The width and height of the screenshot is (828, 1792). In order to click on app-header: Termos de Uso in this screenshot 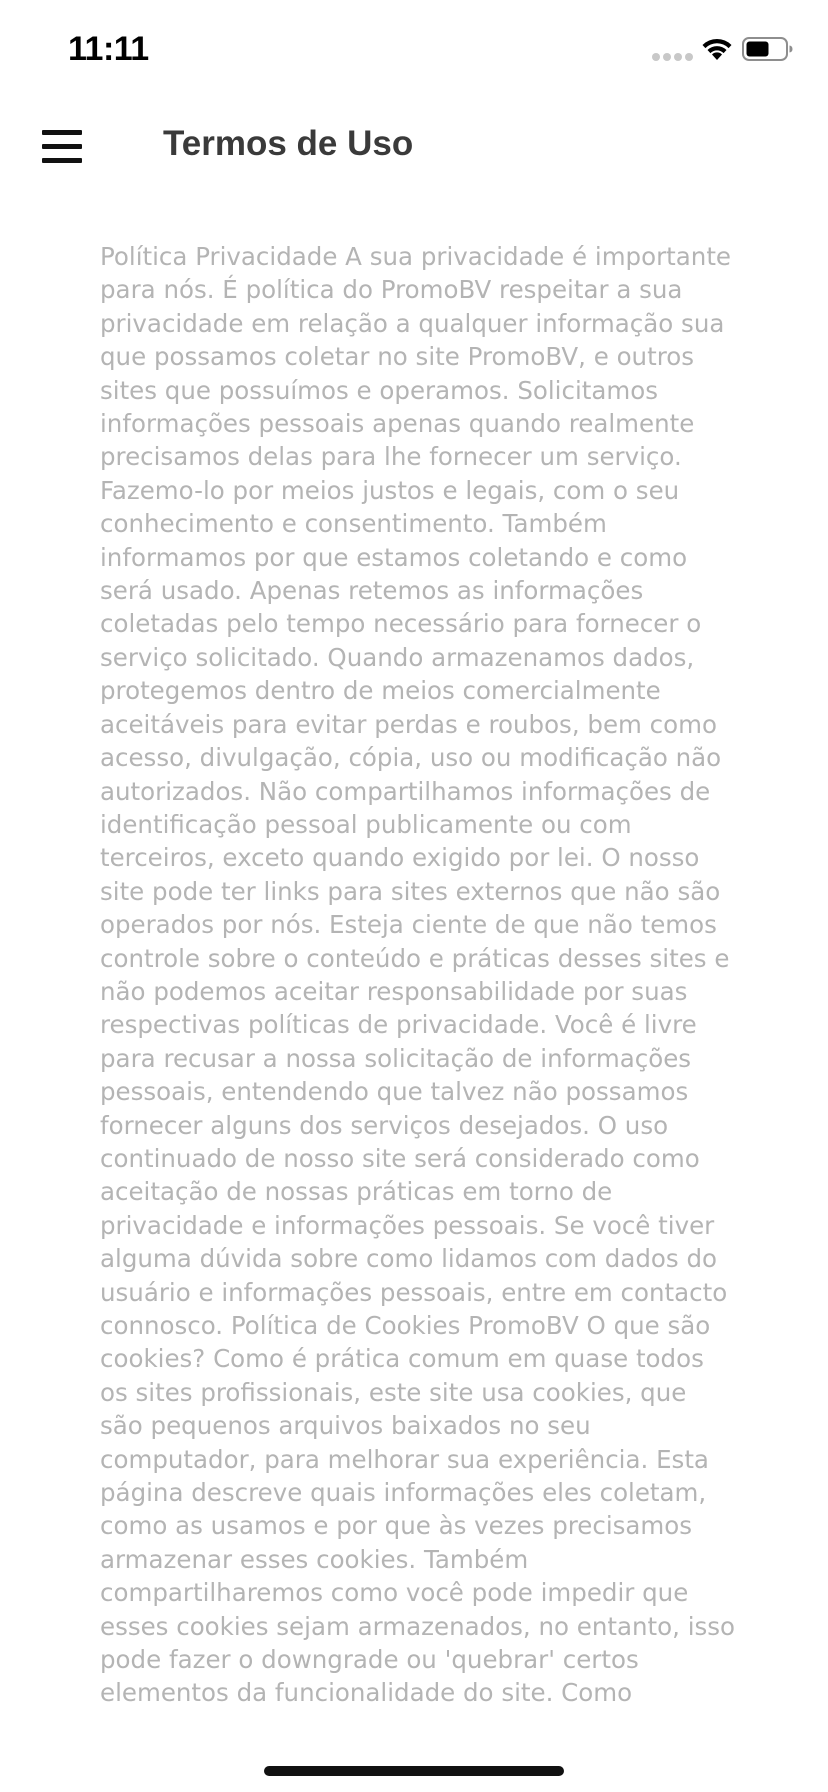, I will do `click(414, 150)`.